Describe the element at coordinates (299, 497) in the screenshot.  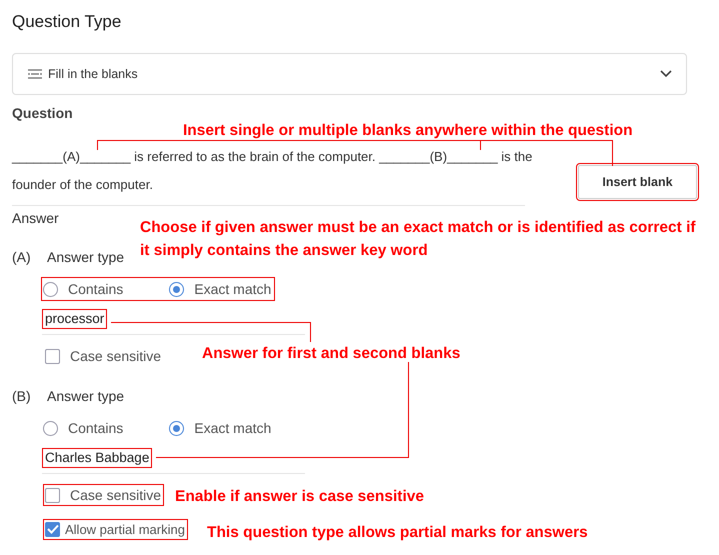
I see `annotation-text: Enable if answer is case sensitive` at that location.